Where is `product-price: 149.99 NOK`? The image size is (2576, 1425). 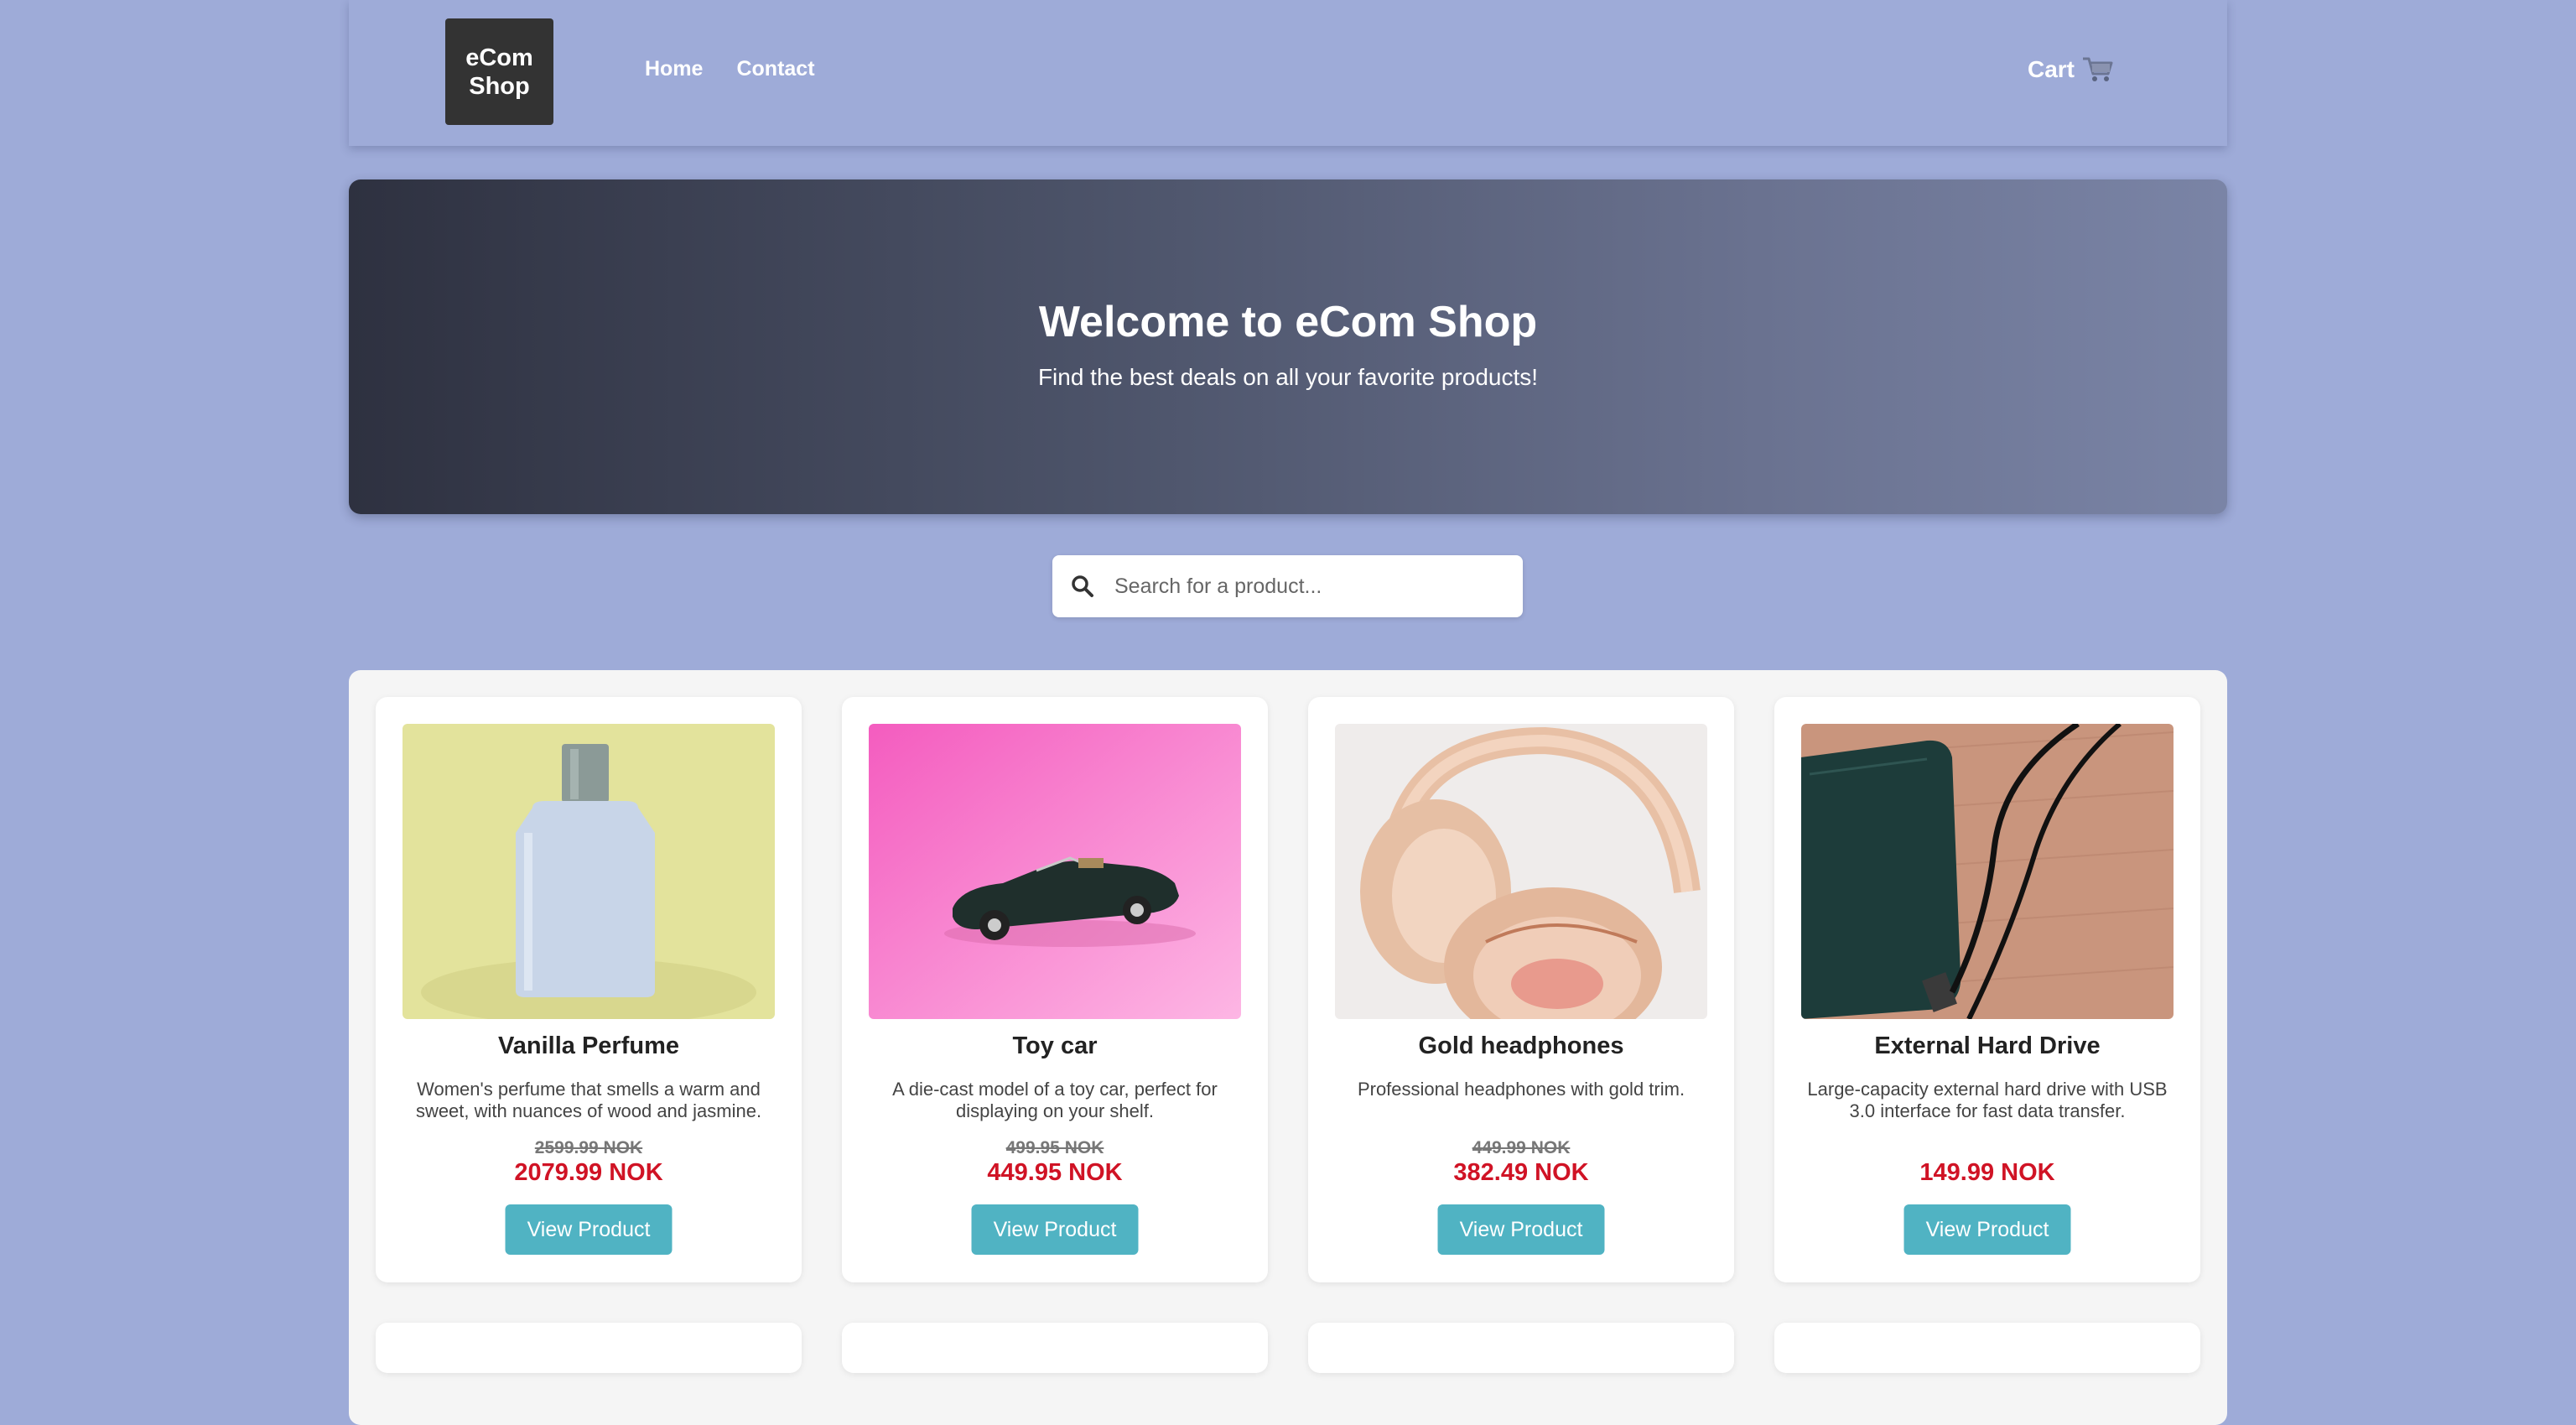
product-price: 149.99 NOK is located at coordinates (1987, 1172).